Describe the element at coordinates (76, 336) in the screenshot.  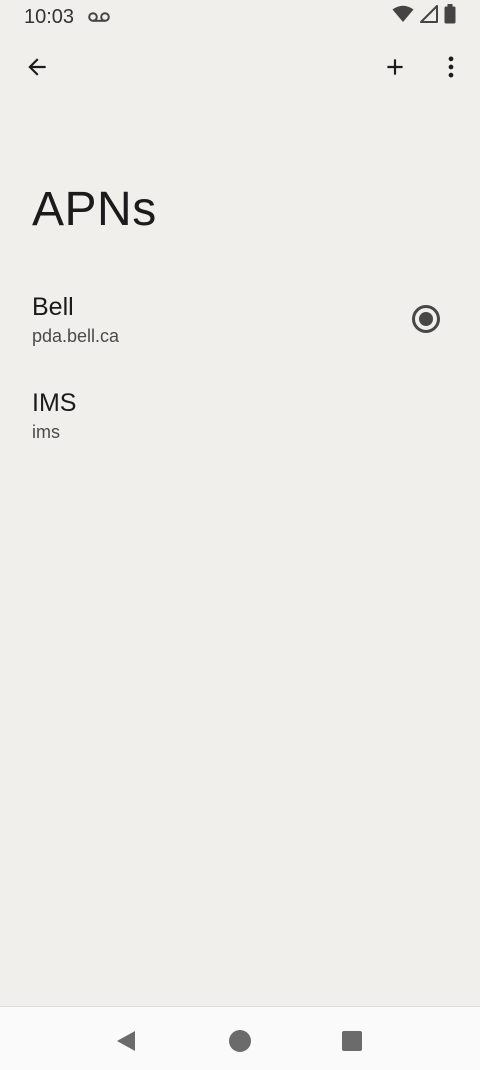
I see `apn-address: pda.bell.ca` at that location.